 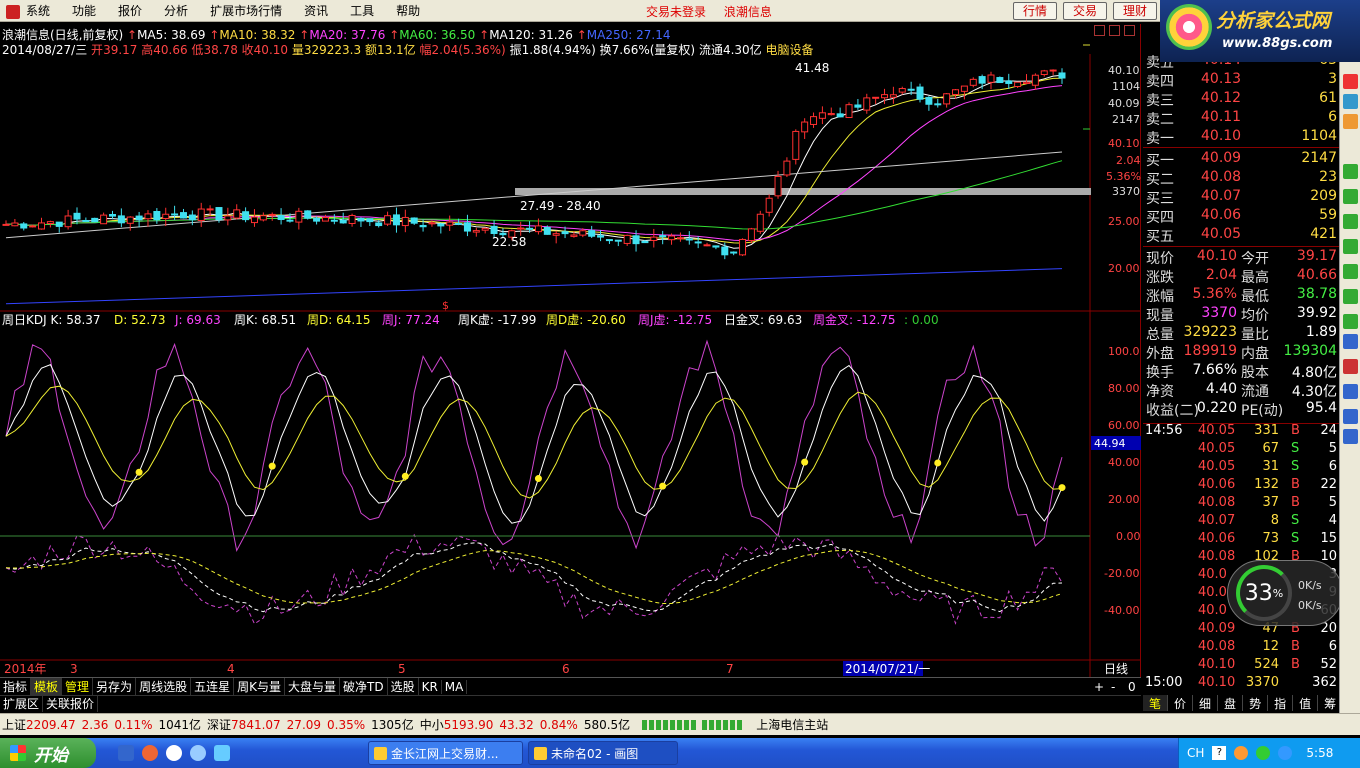 What do you see at coordinates (1350, 341) in the screenshot?
I see `toolbar-search-icon` at bounding box center [1350, 341].